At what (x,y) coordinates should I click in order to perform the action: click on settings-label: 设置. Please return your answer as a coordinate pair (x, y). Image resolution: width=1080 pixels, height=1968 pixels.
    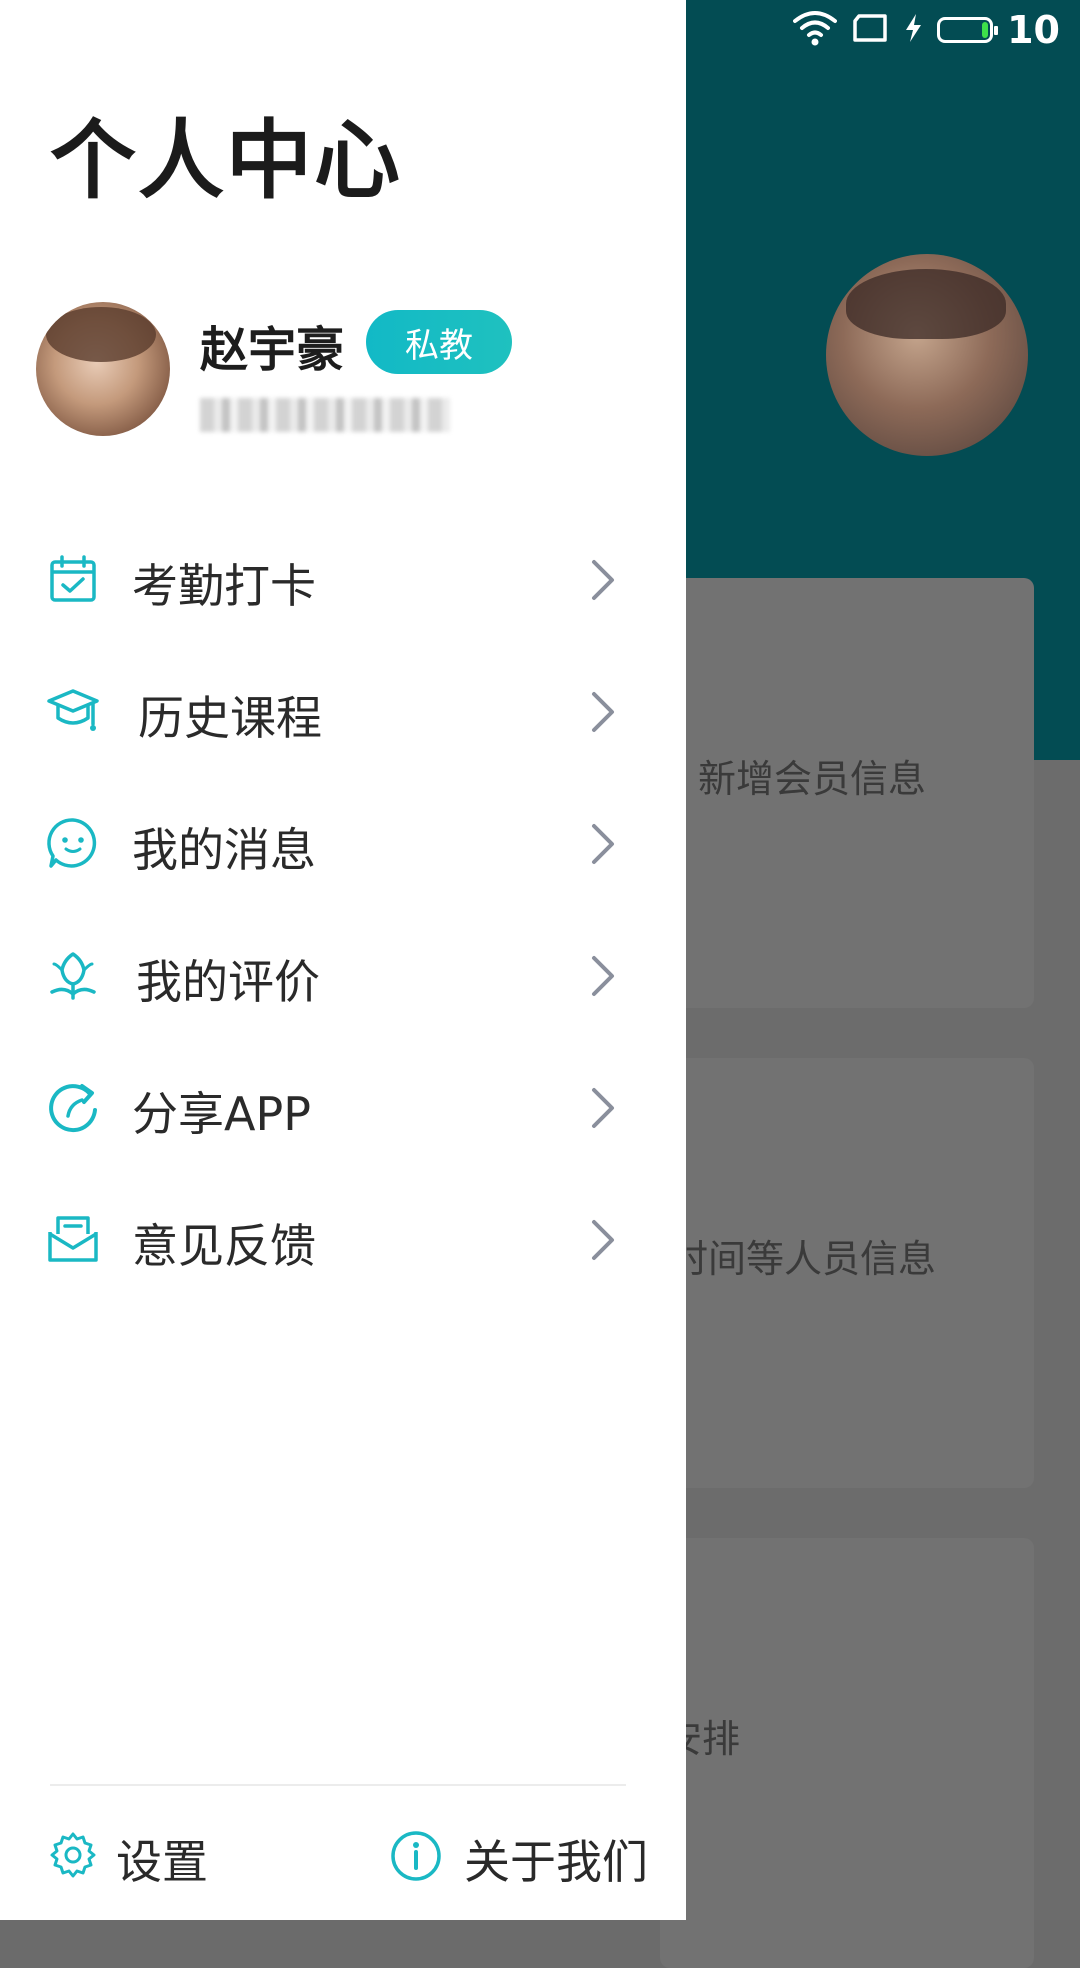
    Looking at the image, I should click on (162, 1862).